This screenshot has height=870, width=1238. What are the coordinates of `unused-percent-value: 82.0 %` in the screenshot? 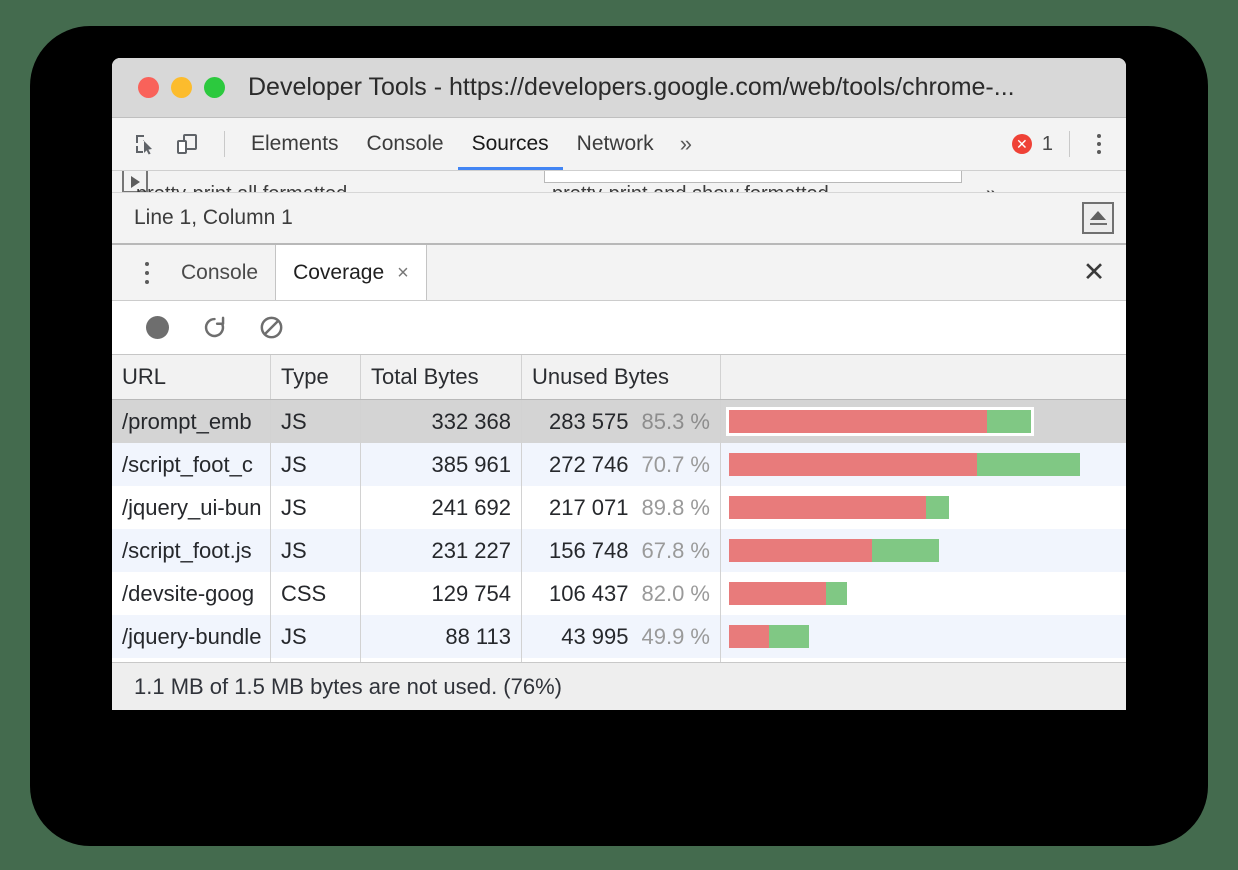 It's located at (676, 593).